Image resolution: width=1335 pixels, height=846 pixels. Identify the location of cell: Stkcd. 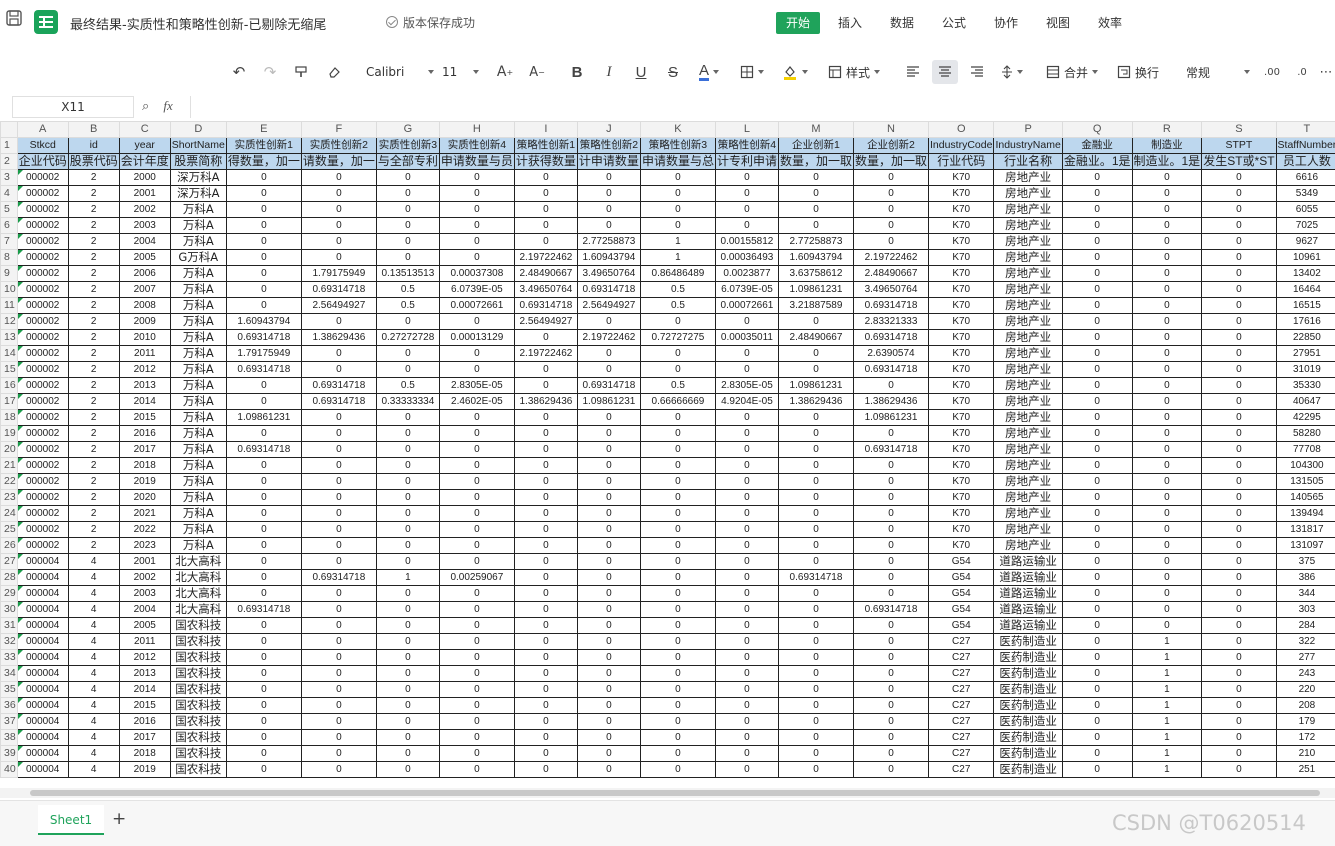
(42, 145).